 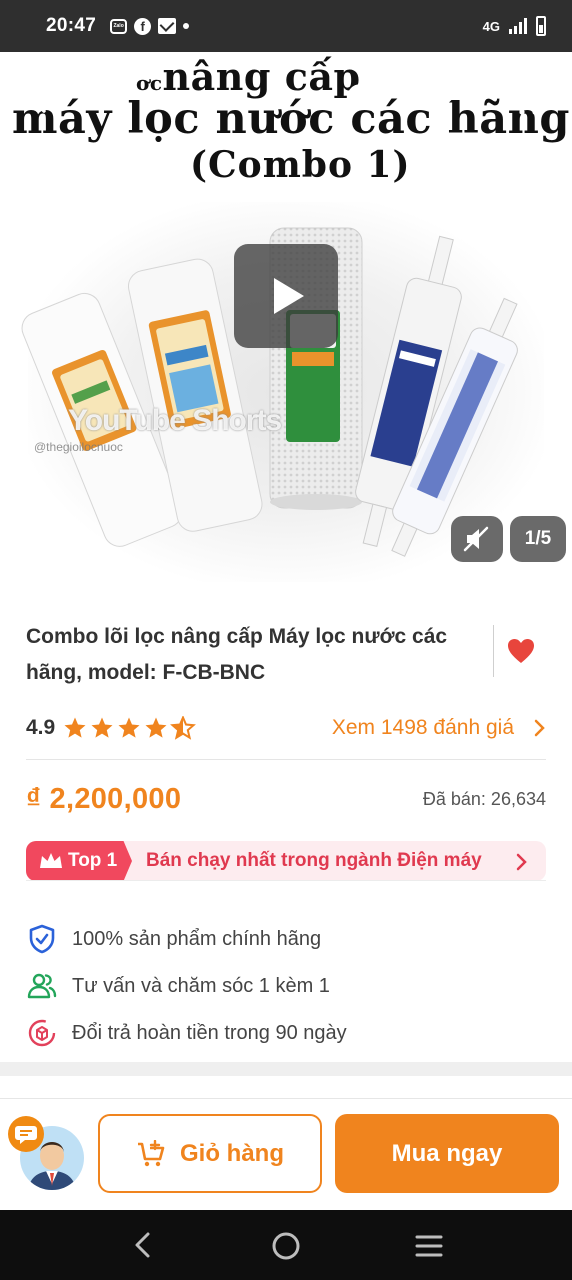 I want to click on speaker-muted-icon, so click(x=476, y=539).